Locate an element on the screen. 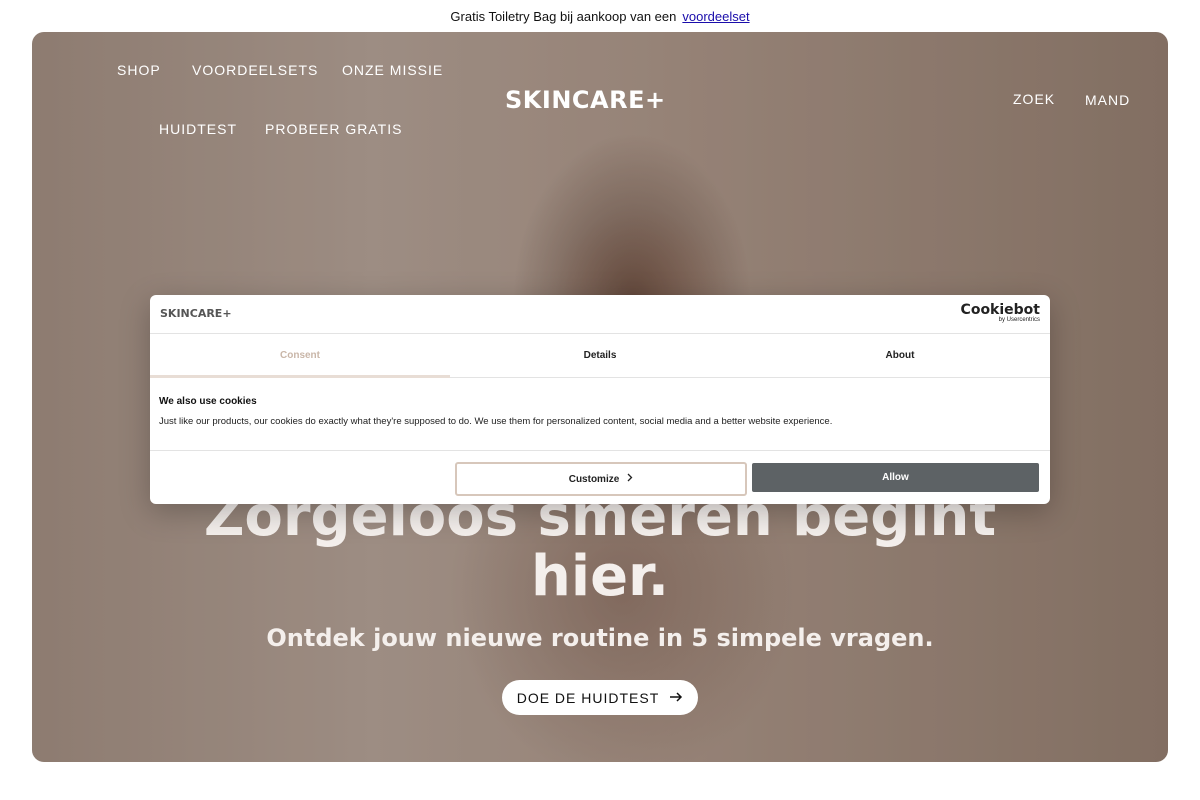 The height and width of the screenshot is (800, 1200). cookiebot-brand: Cookiebot is located at coordinates (1000, 310).